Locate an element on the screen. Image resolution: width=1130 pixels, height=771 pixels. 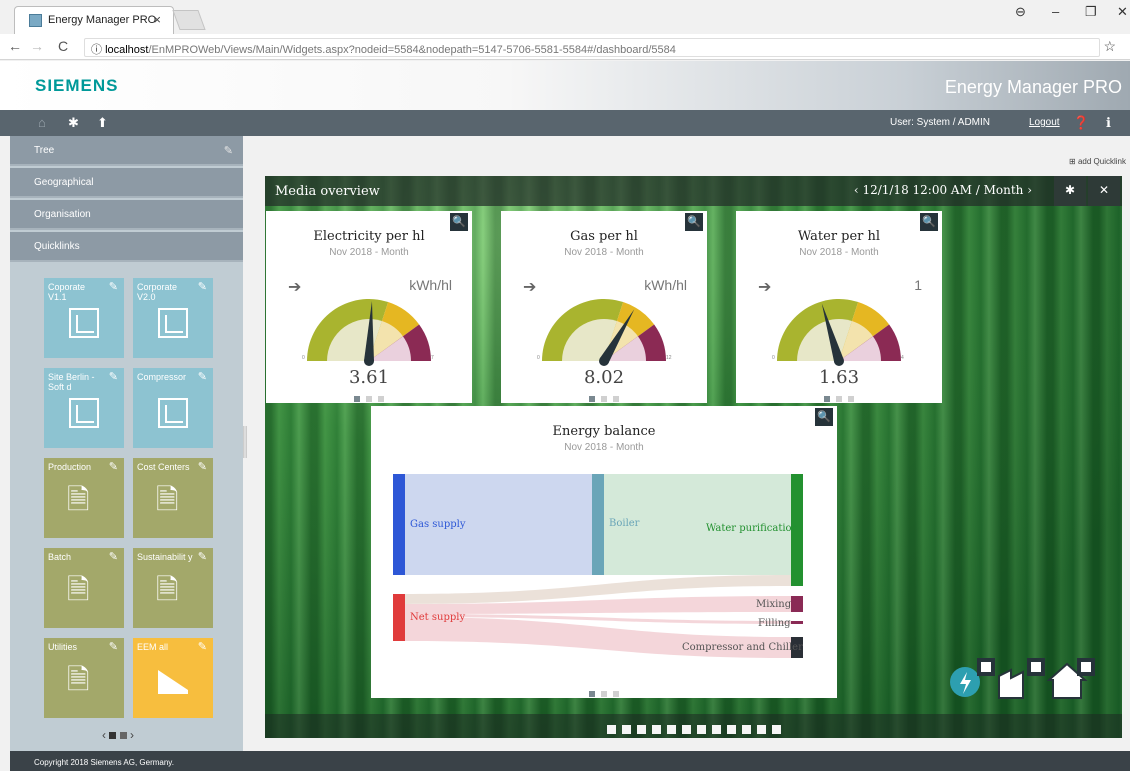
quicklink-tile: Utilities ✎ 🗎 is located at coordinates (84, 678).